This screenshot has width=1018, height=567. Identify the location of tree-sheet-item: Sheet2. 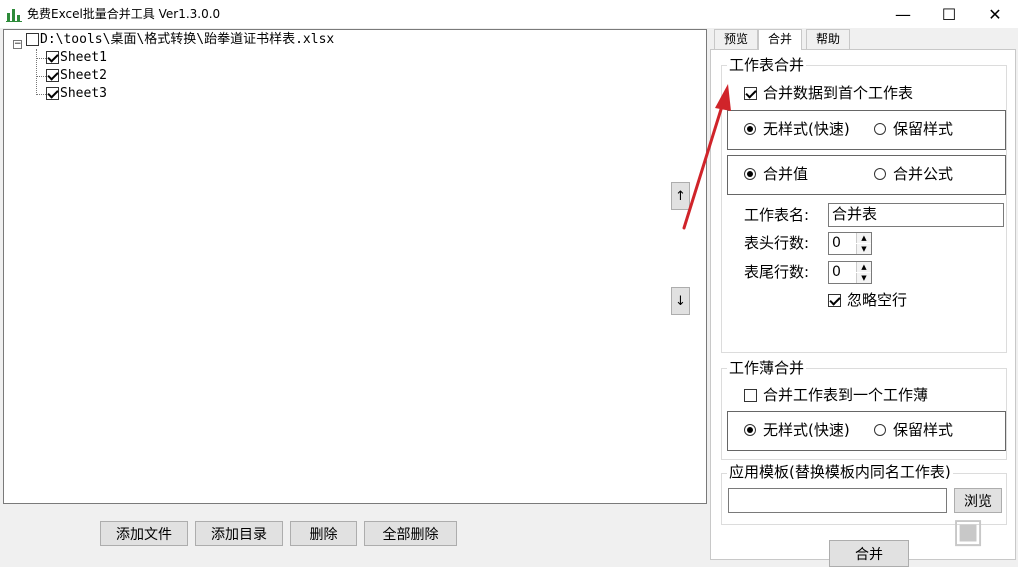
(83, 76).